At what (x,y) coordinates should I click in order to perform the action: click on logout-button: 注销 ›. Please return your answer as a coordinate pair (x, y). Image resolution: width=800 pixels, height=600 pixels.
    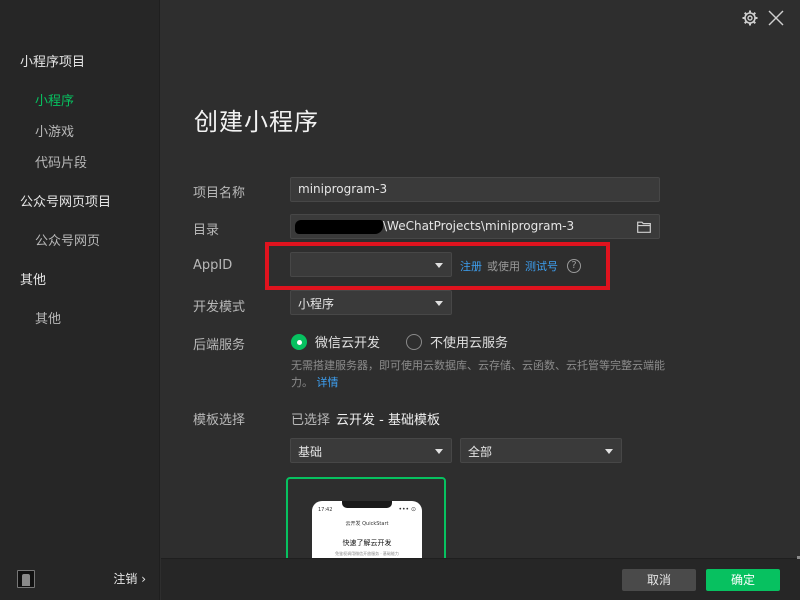
    Looking at the image, I should click on (129, 578).